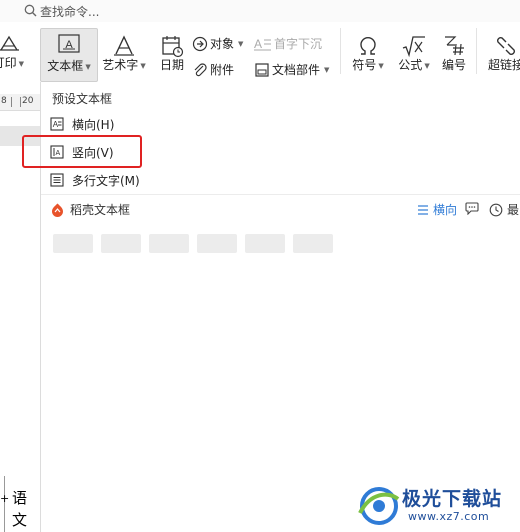 This screenshot has height=532, width=520. Describe the element at coordinates (93, 124) in the screenshot. I see `menu-item-label: 横向(H)` at that location.